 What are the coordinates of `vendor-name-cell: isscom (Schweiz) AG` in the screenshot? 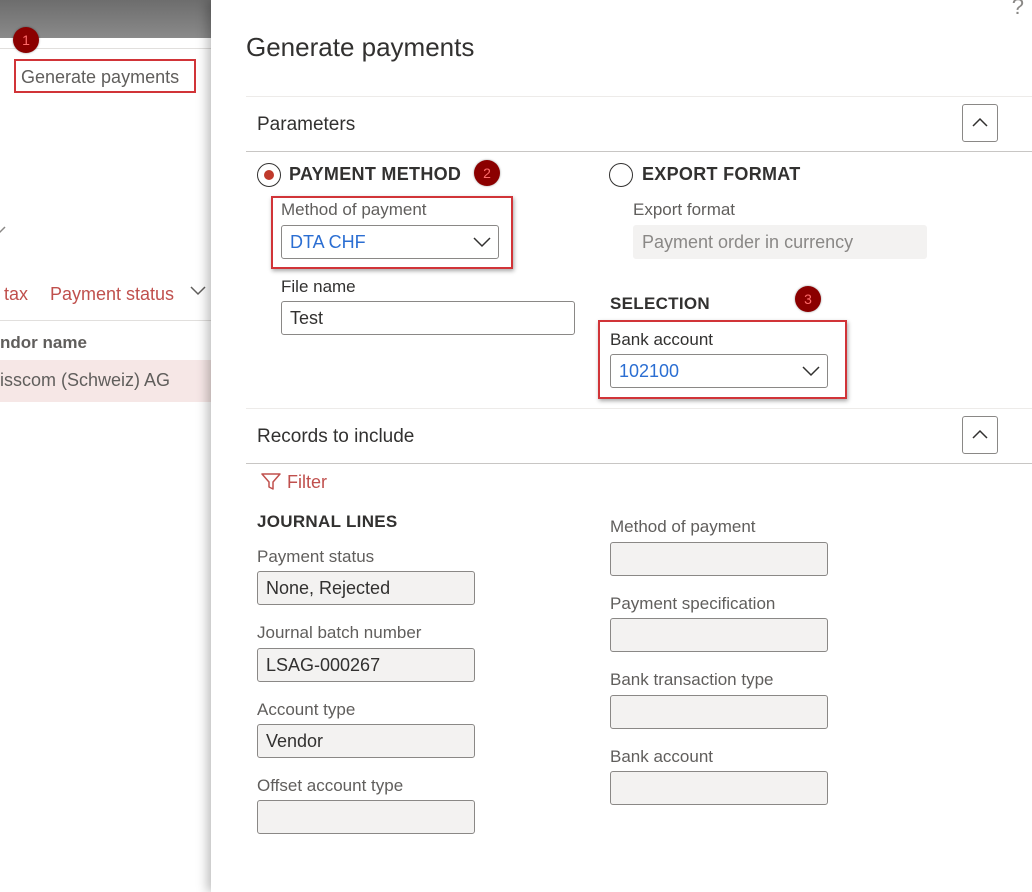 It's located at (85, 380).